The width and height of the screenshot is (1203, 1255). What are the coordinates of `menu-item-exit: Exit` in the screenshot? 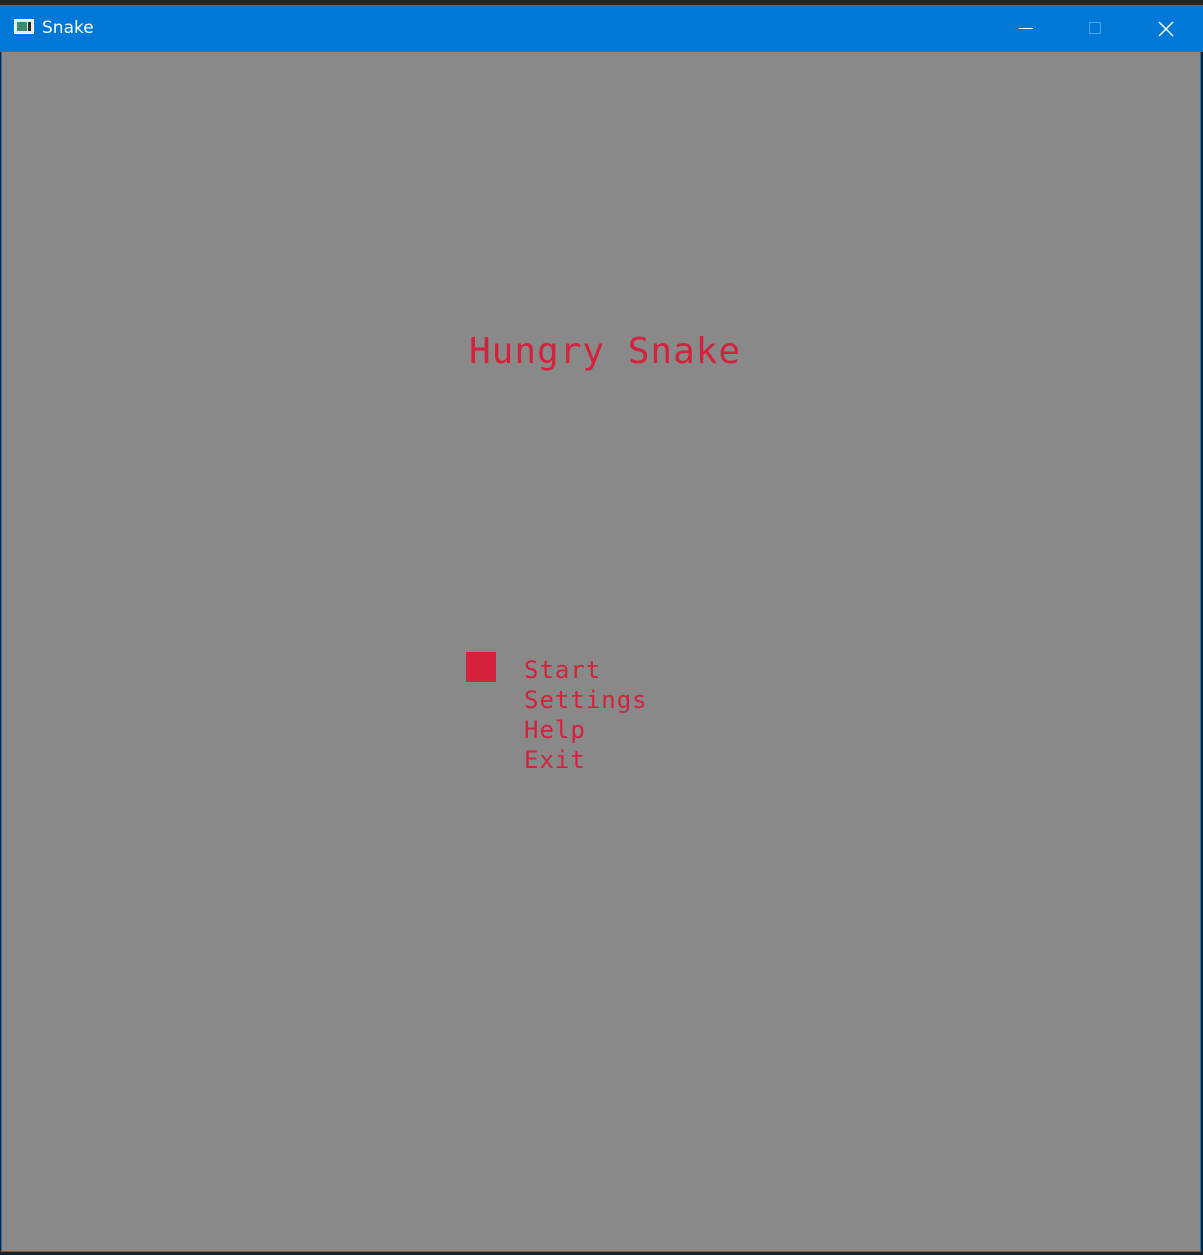 It's located at (586, 760).